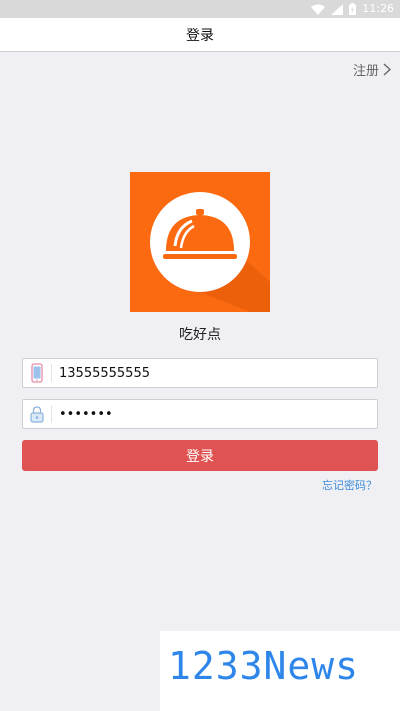 Image resolution: width=400 pixels, height=711 pixels. Describe the element at coordinates (37, 373) in the screenshot. I see `phone-icon` at that location.